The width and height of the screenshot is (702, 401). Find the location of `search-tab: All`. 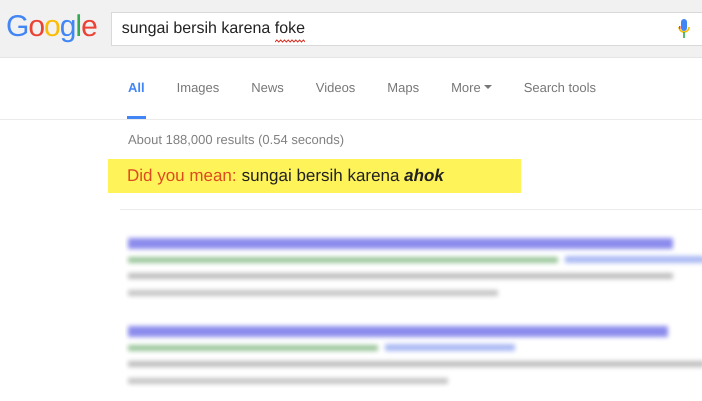

search-tab: All is located at coordinates (136, 88).